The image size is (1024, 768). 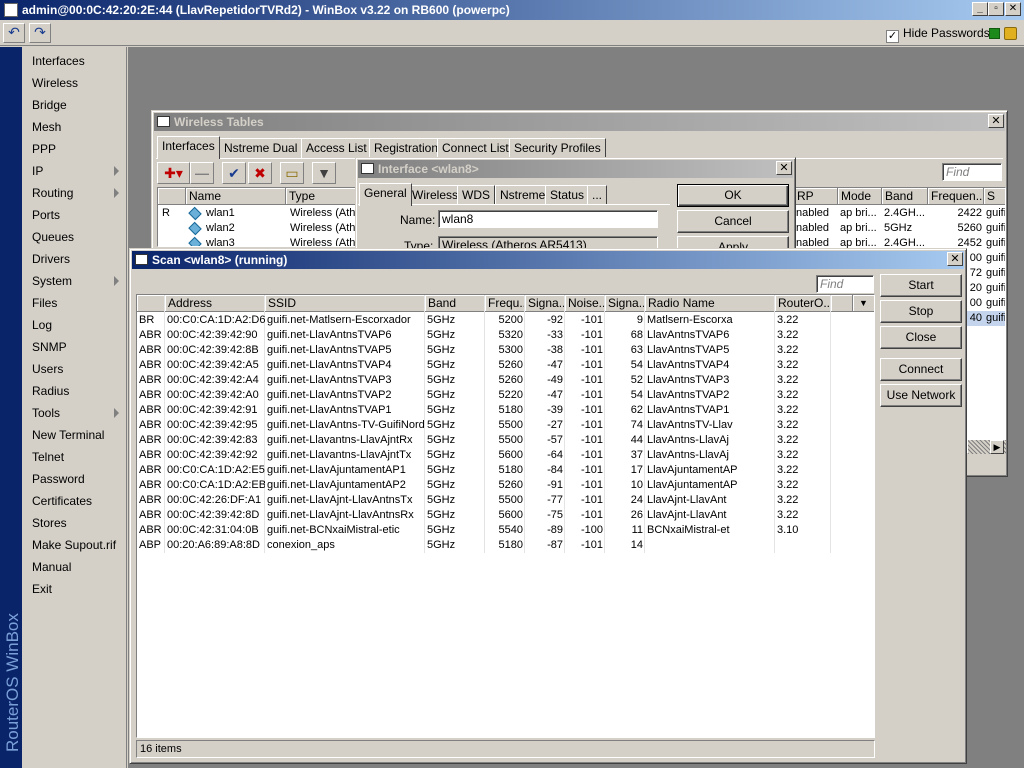 What do you see at coordinates (345, 515) in the screenshot?
I see `ssid-cell: guifi.net-LlavAjnt-LlavAntnsRx` at bounding box center [345, 515].